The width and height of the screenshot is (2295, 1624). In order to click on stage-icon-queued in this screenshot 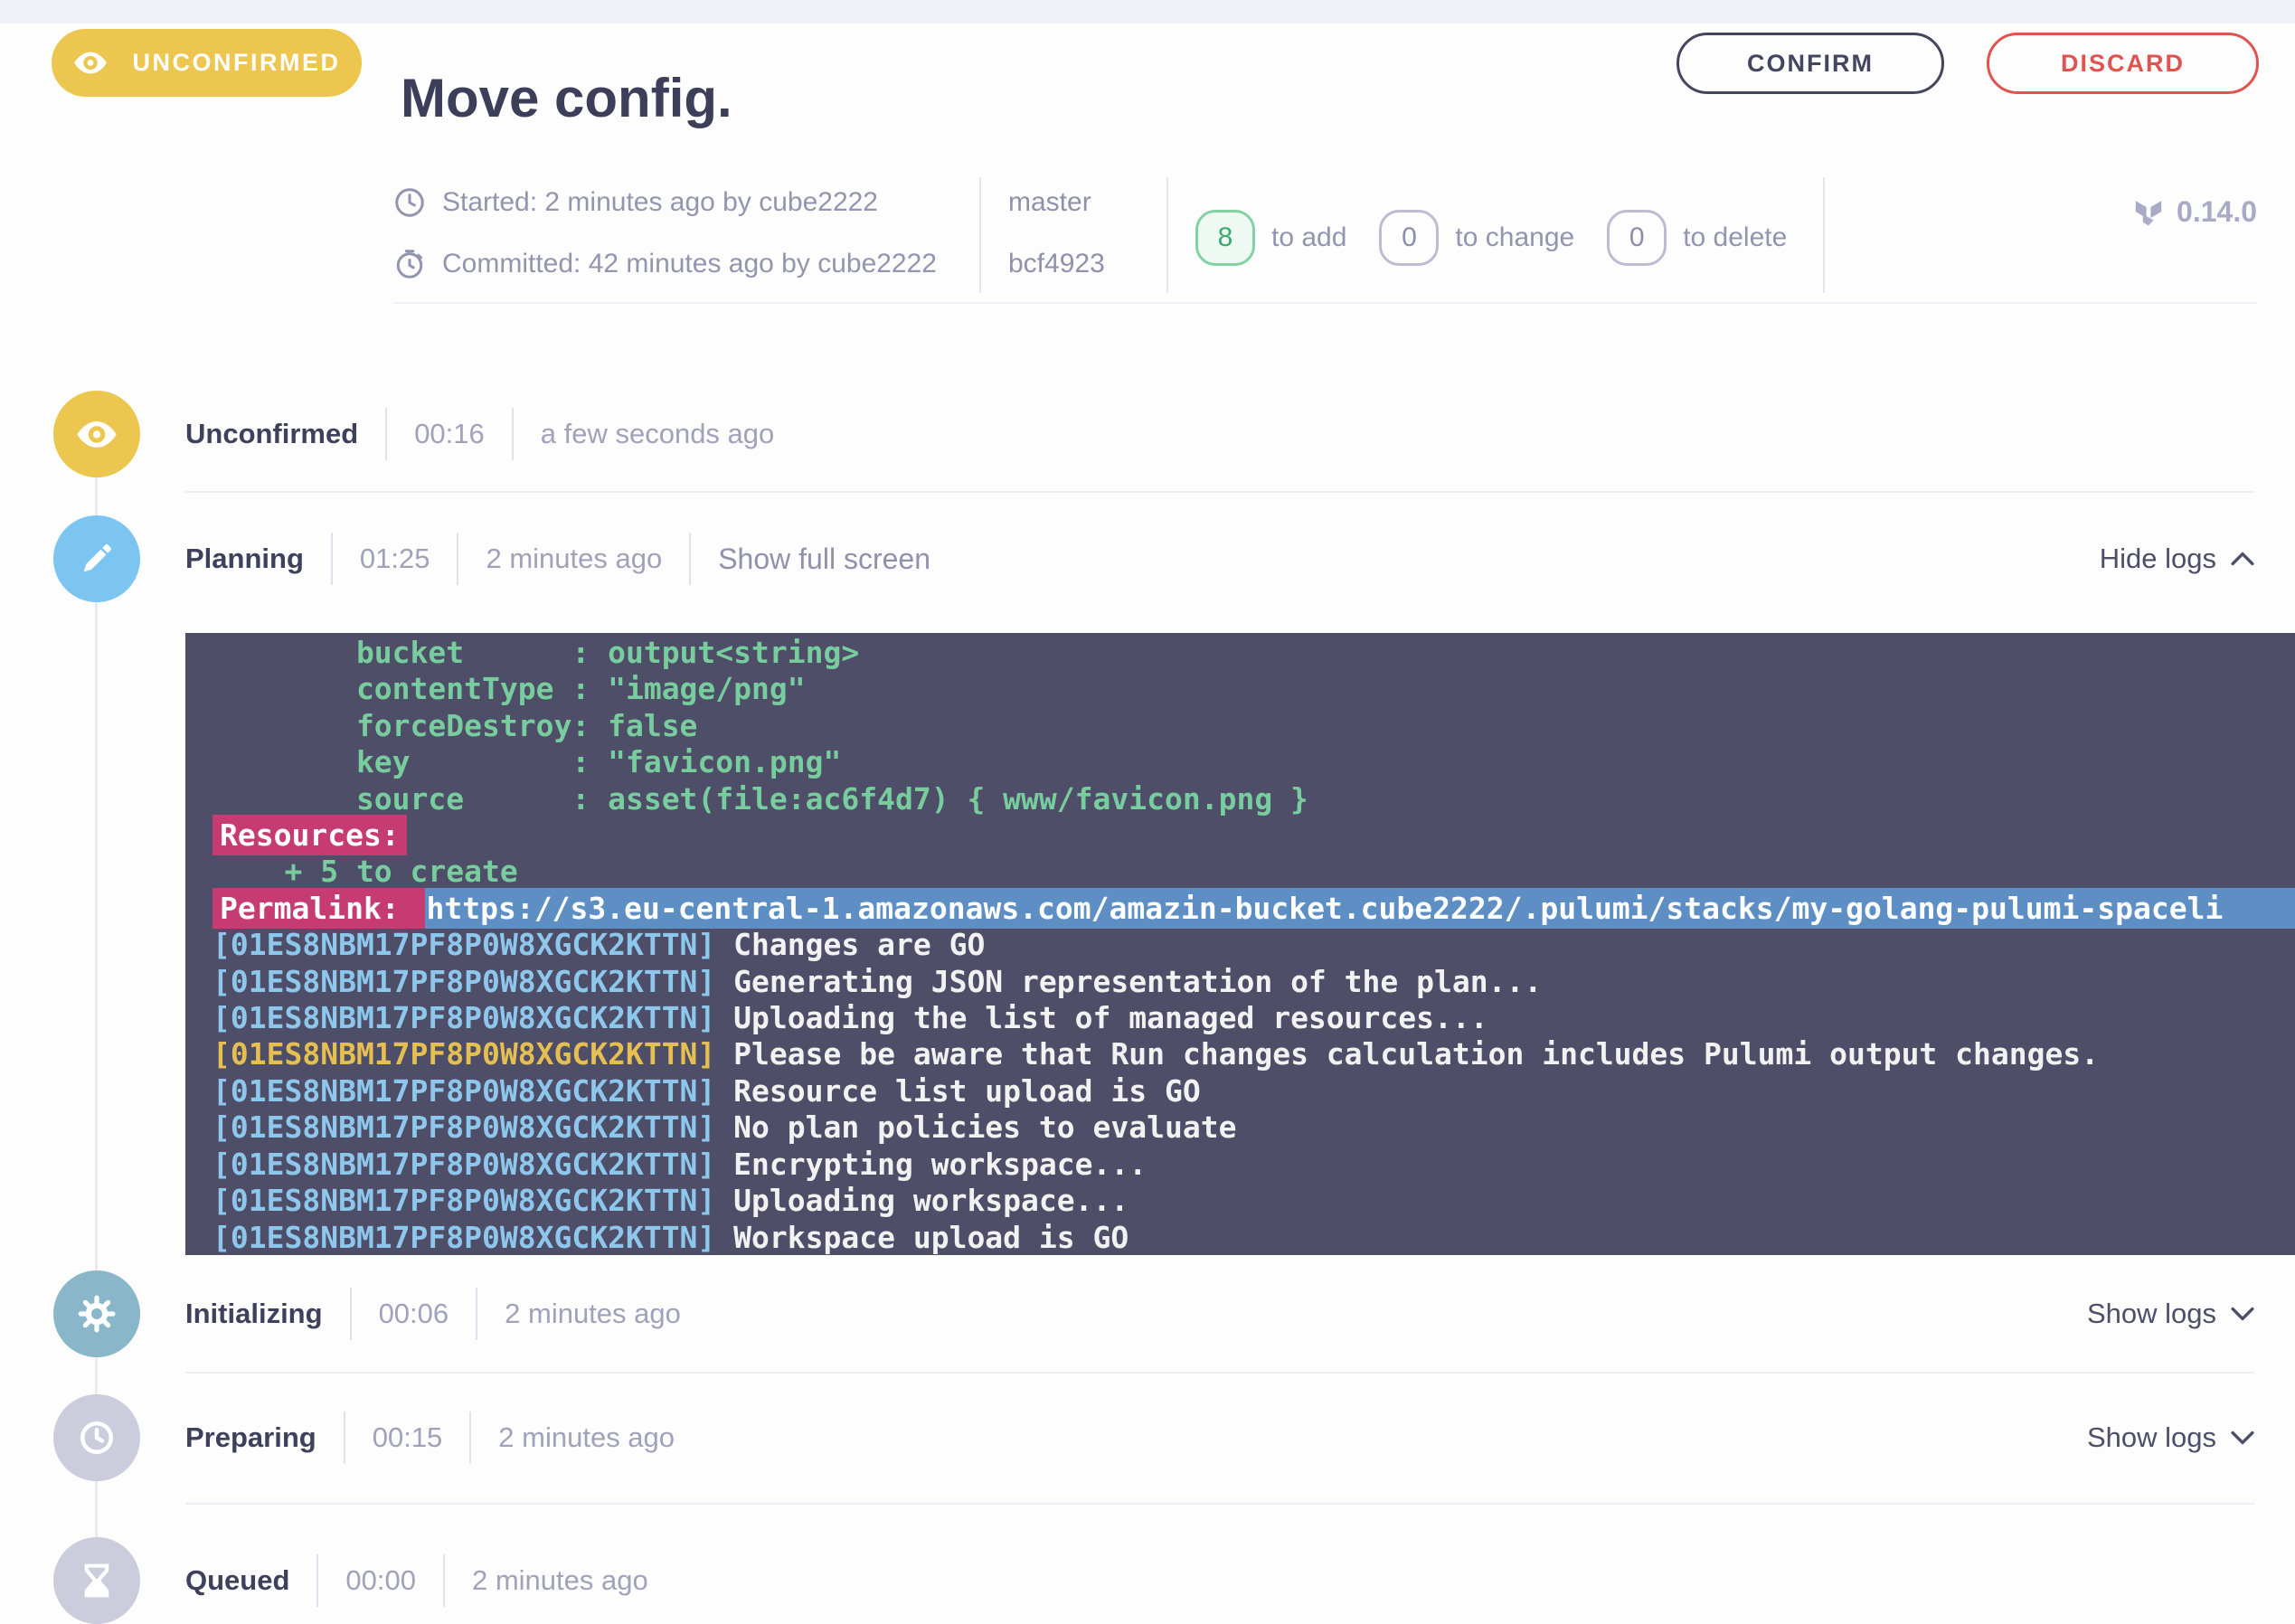, I will do `click(96, 1580)`.